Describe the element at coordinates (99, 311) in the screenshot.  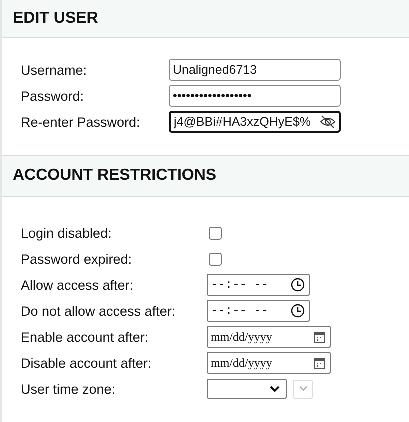
I see `field-label: Do not allow access after:` at that location.